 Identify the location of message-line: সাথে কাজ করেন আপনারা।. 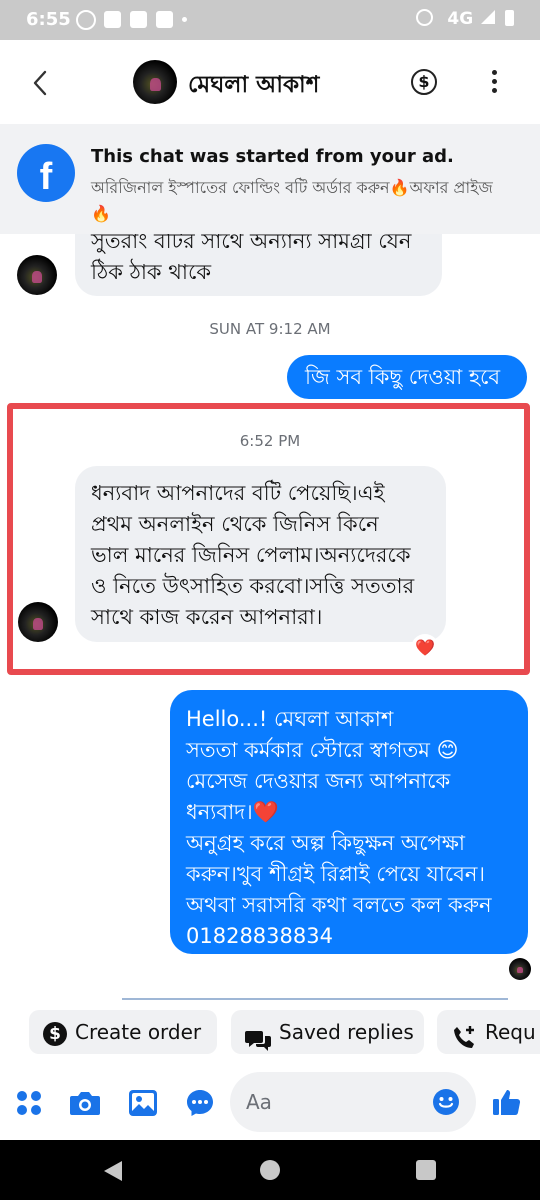
(207, 617).